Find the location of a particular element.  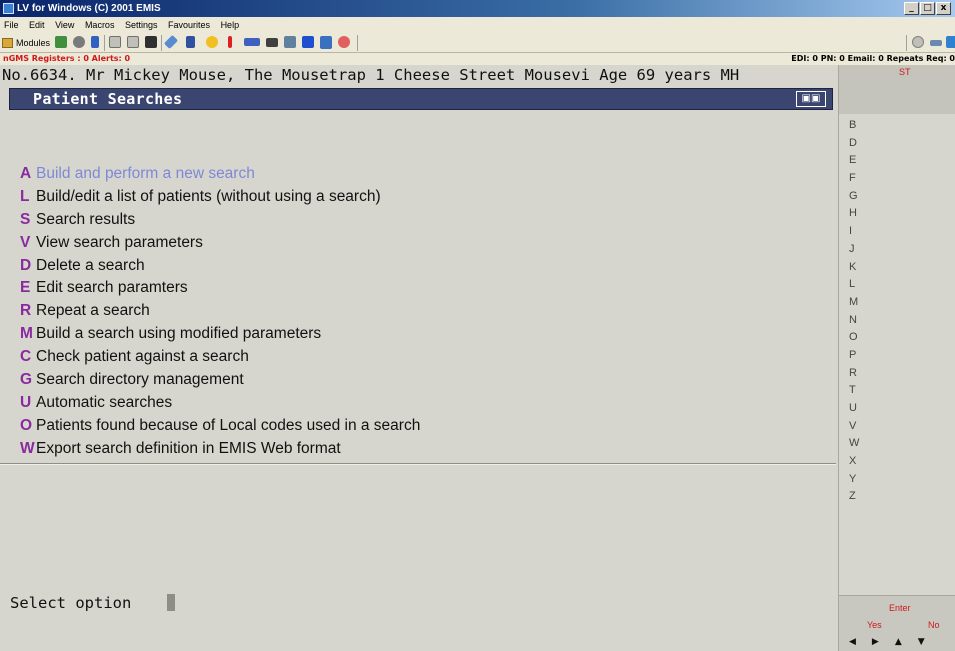

no-key: No is located at coordinates (934, 625).